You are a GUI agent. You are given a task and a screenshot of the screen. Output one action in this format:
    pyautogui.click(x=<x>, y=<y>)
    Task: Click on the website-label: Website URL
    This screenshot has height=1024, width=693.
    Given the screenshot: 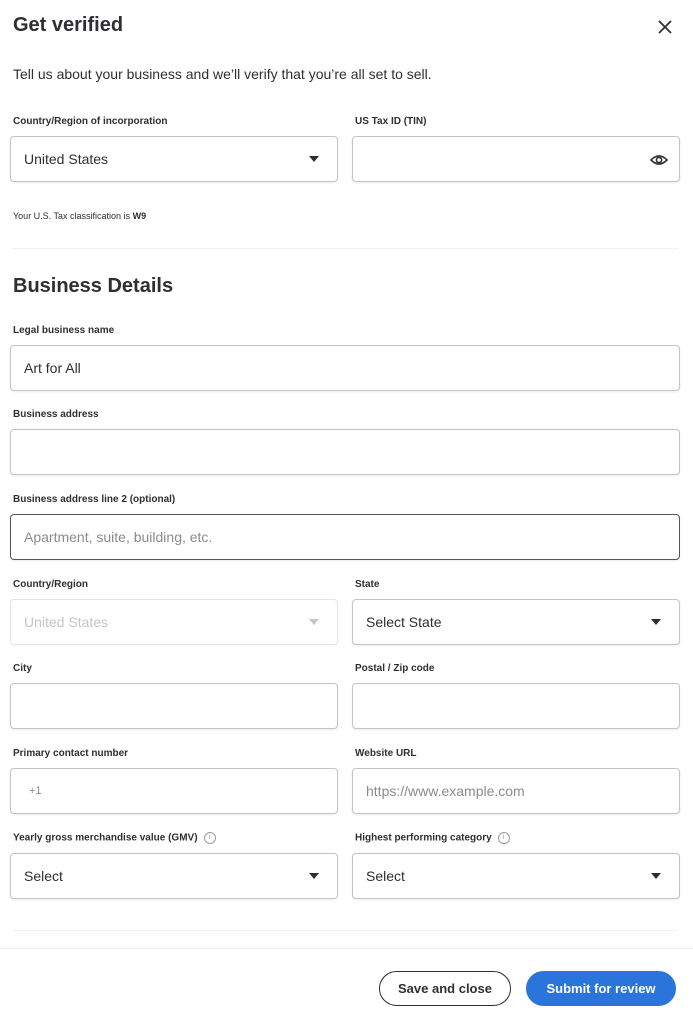 What is the action you would take?
    pyautogui.click(x=386, y=753)
    